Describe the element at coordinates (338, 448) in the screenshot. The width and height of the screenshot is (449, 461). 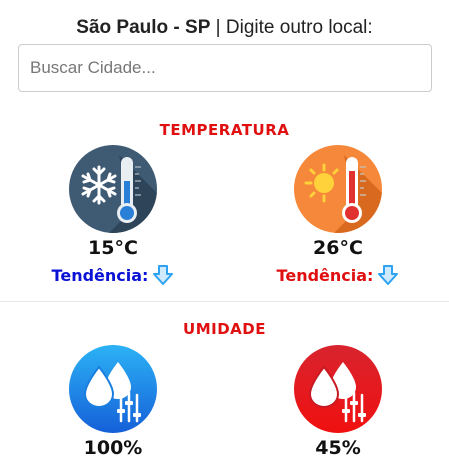
I see `humidity-min-value: 45%` at that location.